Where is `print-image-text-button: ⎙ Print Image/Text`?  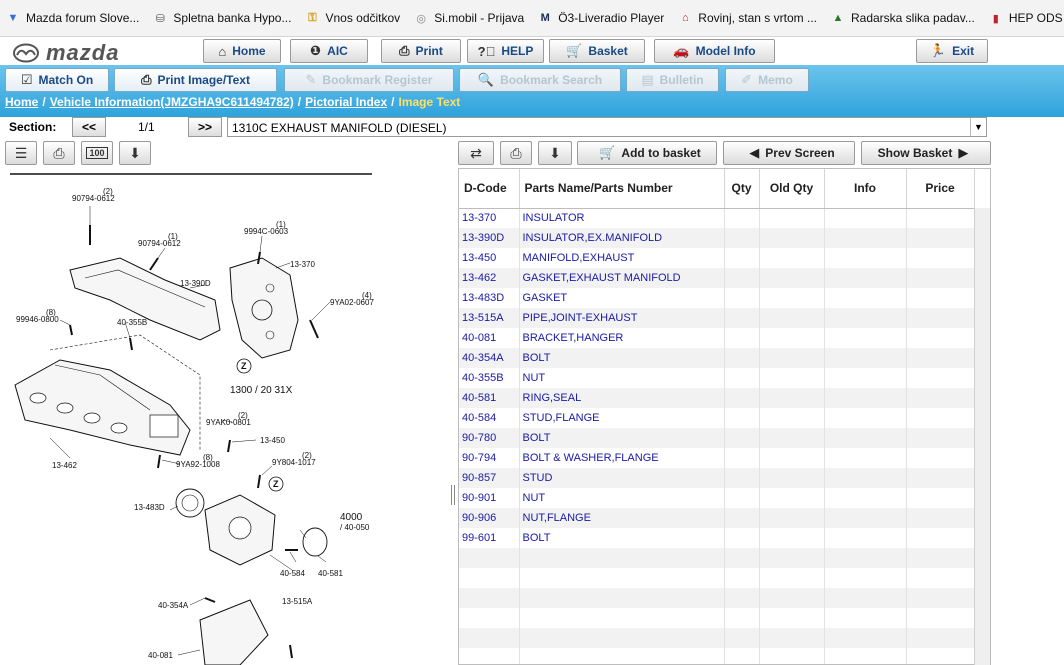 print-image-text-button: ⎙ Print Image/Text is located at coordinates (195, 80).